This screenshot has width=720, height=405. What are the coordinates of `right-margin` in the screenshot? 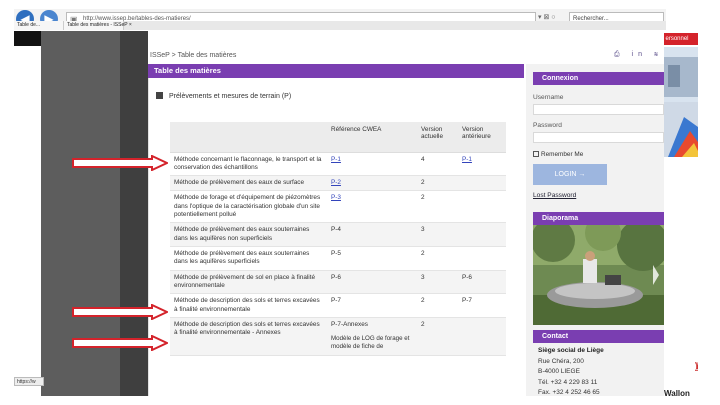 It's located at (709, 218).